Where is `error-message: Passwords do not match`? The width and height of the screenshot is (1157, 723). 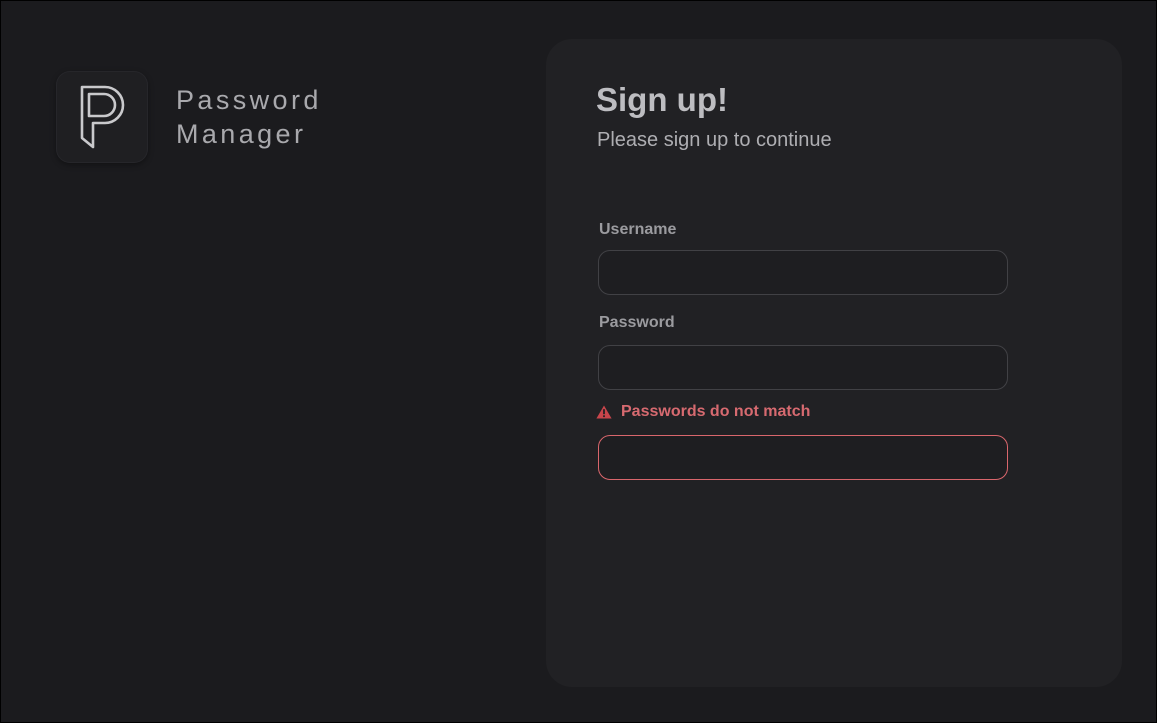 error-message: Passwords do not match is located at coordinates (716, 411).